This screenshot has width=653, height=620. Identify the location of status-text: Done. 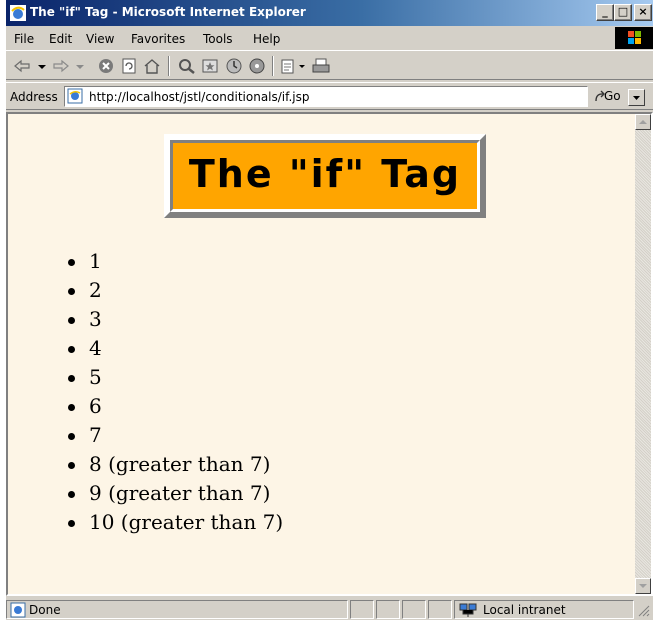
(45, 610).